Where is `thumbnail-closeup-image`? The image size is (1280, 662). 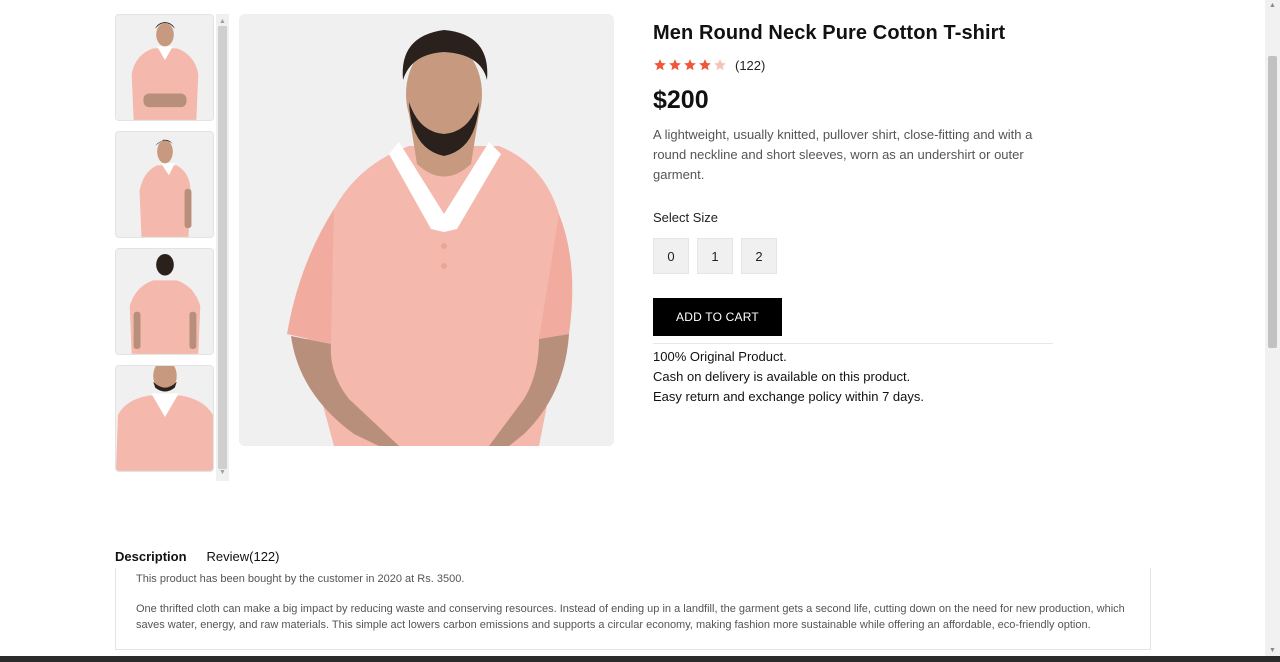
thumbnail-closeup-image is located at coordinates (164, 418).